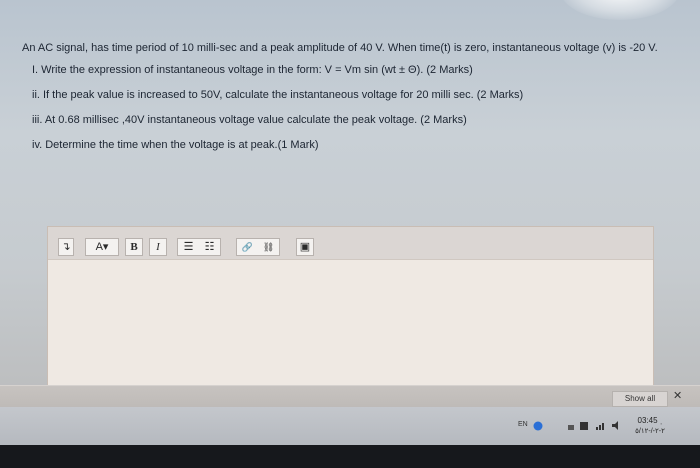 This screenshot has height=468, width=700. What do you see at coordinates (158, 247) in the screenshot?
I see `italic-button: I` at bounding box center [158, 247].